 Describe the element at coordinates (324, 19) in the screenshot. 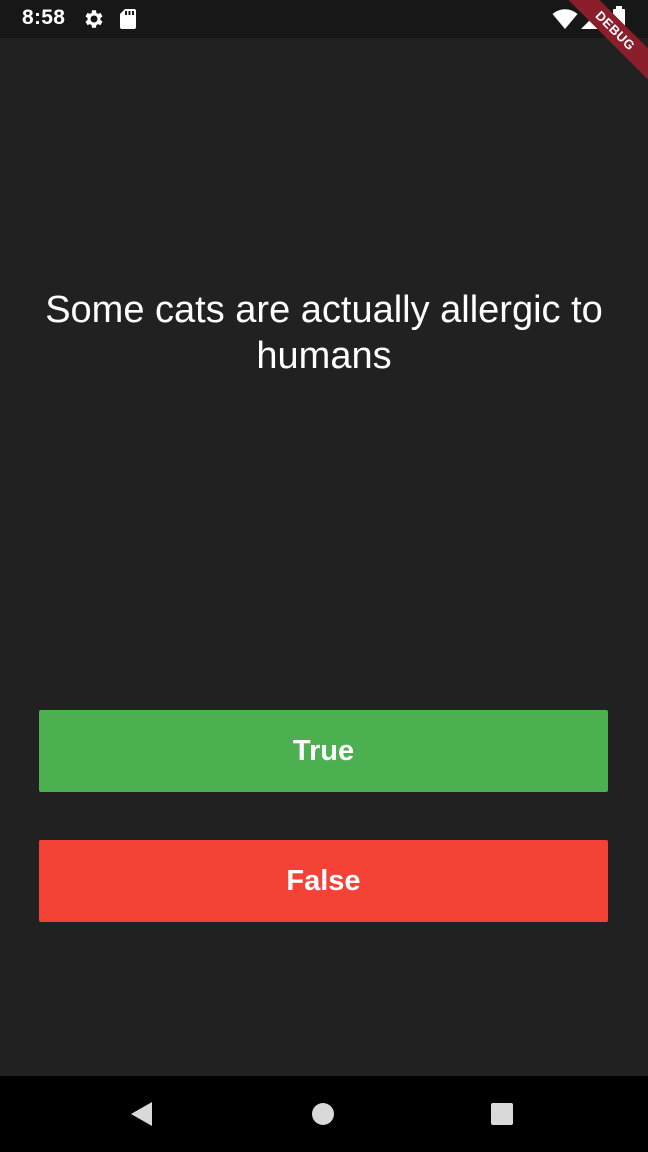

I see `status-bar: 8:58` at that location.